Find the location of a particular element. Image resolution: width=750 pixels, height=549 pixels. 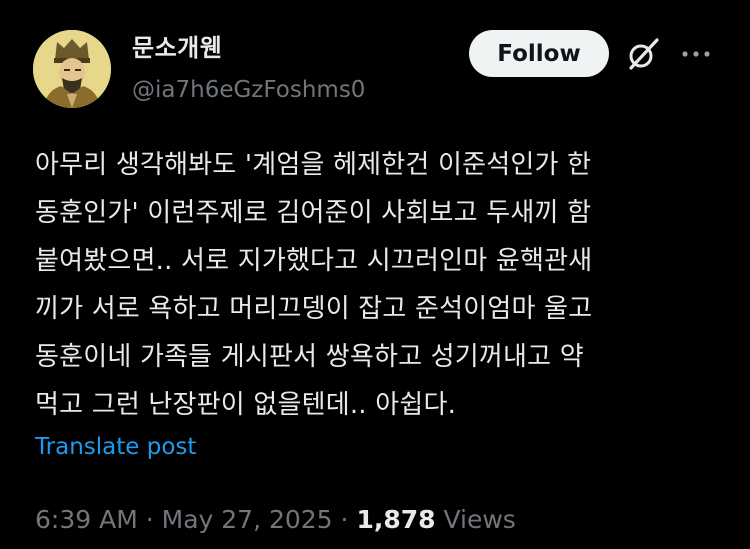

translate-post-link: Translate post is located at coordinates (115, 447).